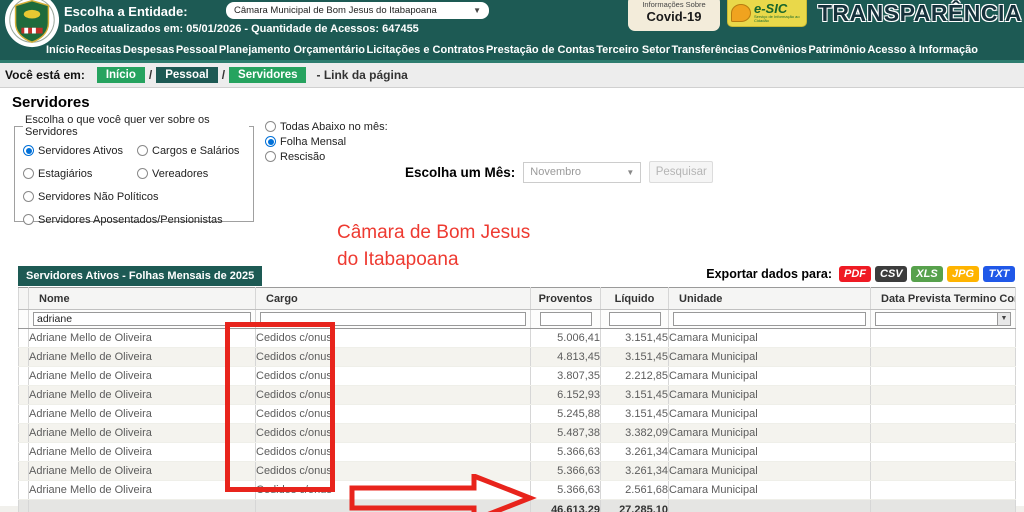 This screenshot has width=1024, height=512. I want to click on radio-estagiarios: Estagiários, so click(80, 174).